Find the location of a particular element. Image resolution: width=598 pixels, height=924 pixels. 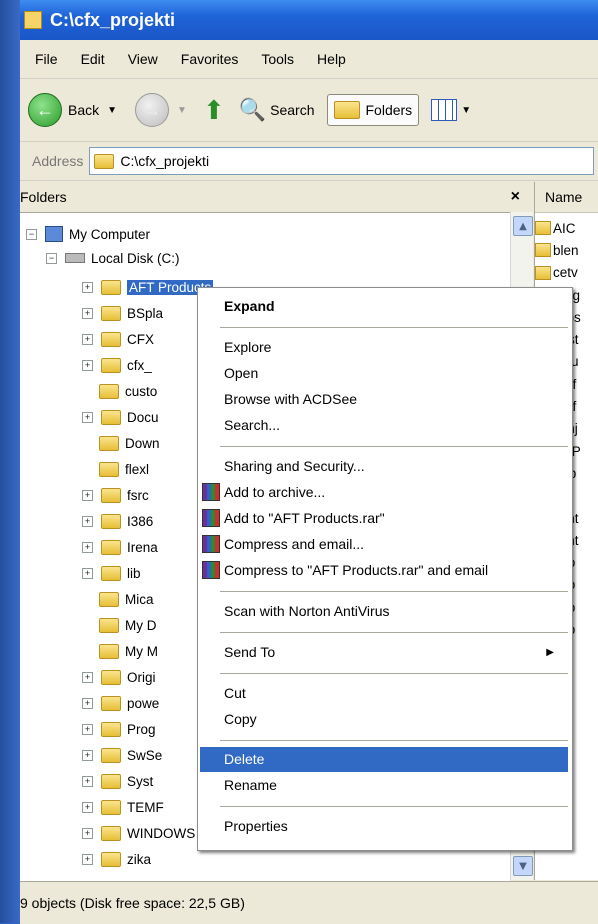

menu-file: File is located at coordinates (46, 59).